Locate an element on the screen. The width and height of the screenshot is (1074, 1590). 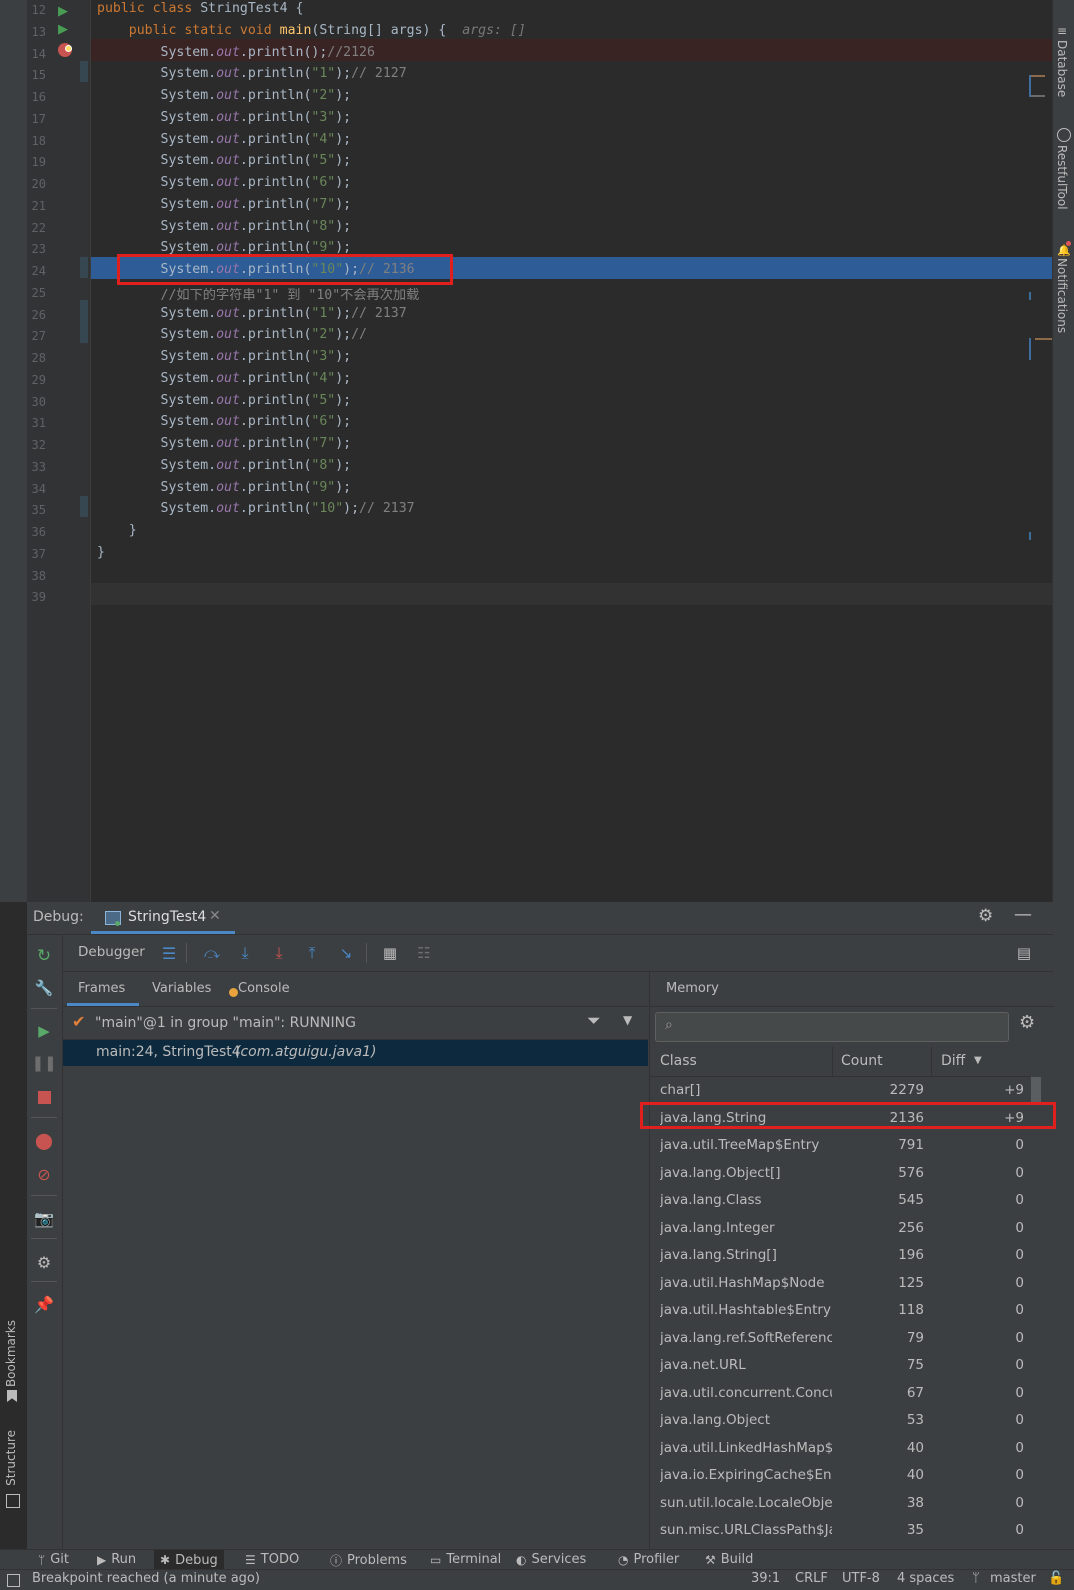
line-number: 19 is located at coordinates (38, 162).